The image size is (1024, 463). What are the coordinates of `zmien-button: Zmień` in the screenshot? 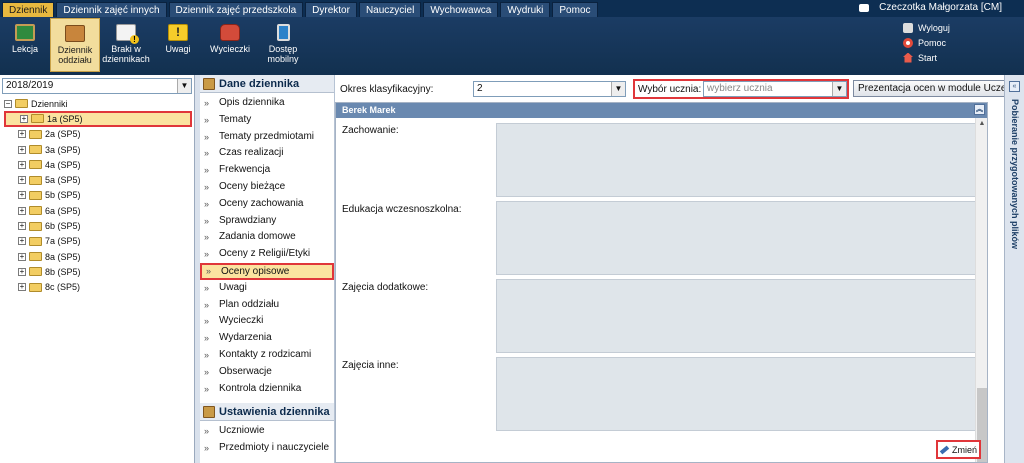 It's located at (958, 449).